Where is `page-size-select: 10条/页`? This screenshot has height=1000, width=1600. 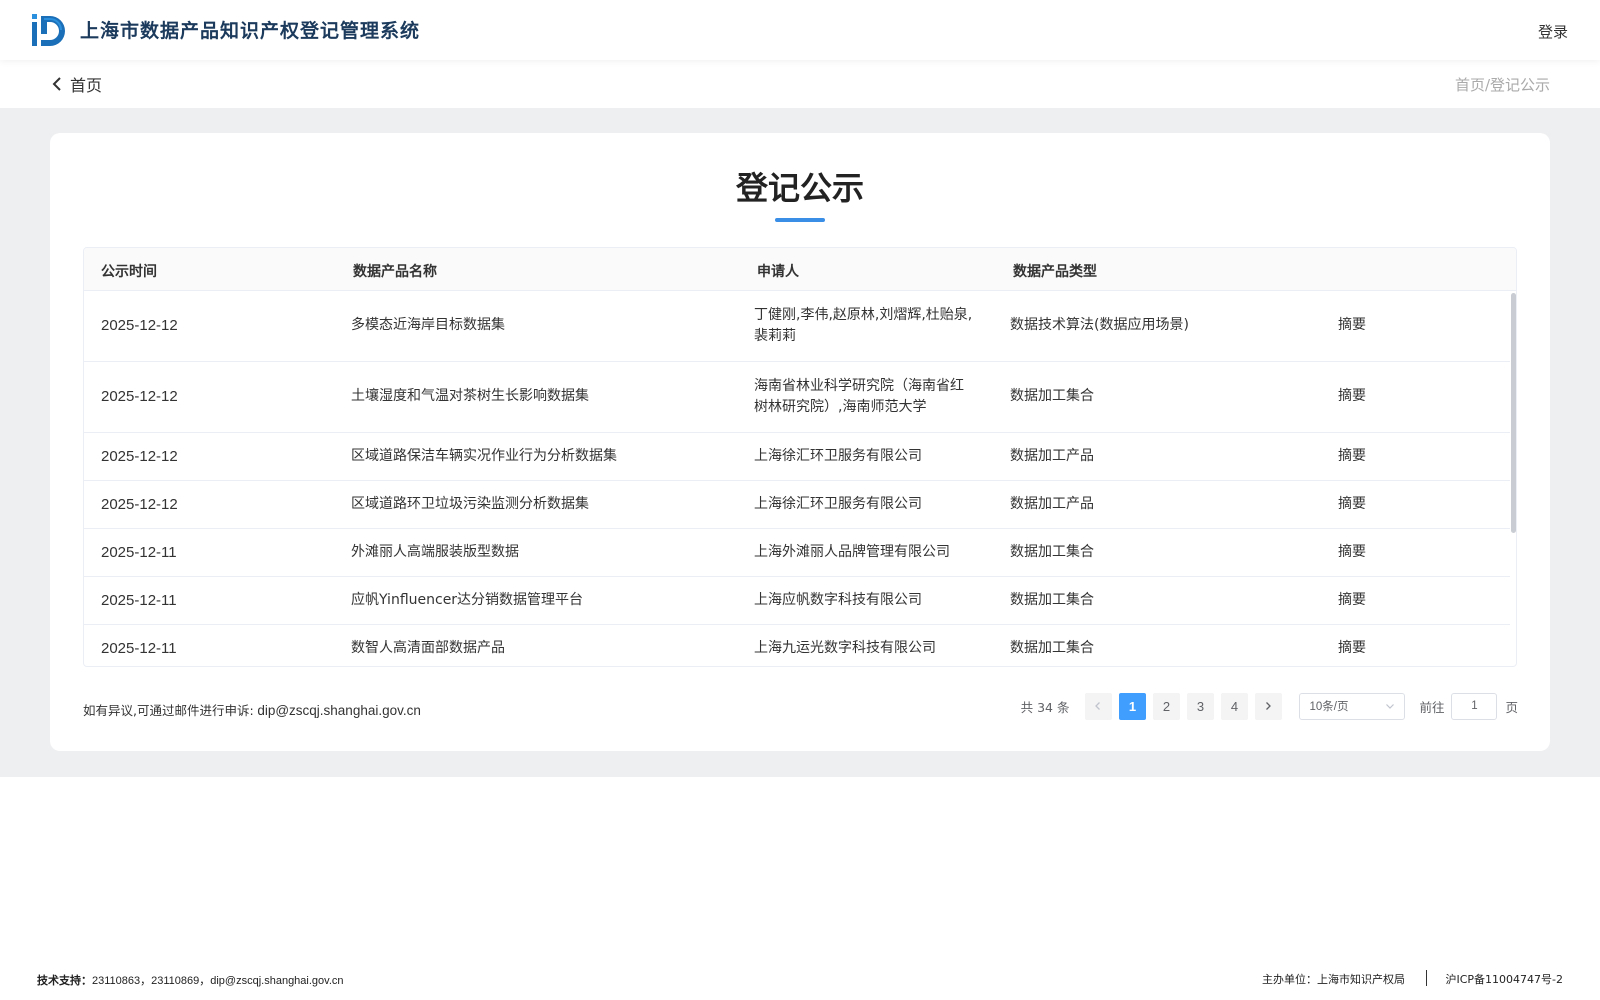 page-size-select: 10条/页 is located at coordinates (1352, 706).